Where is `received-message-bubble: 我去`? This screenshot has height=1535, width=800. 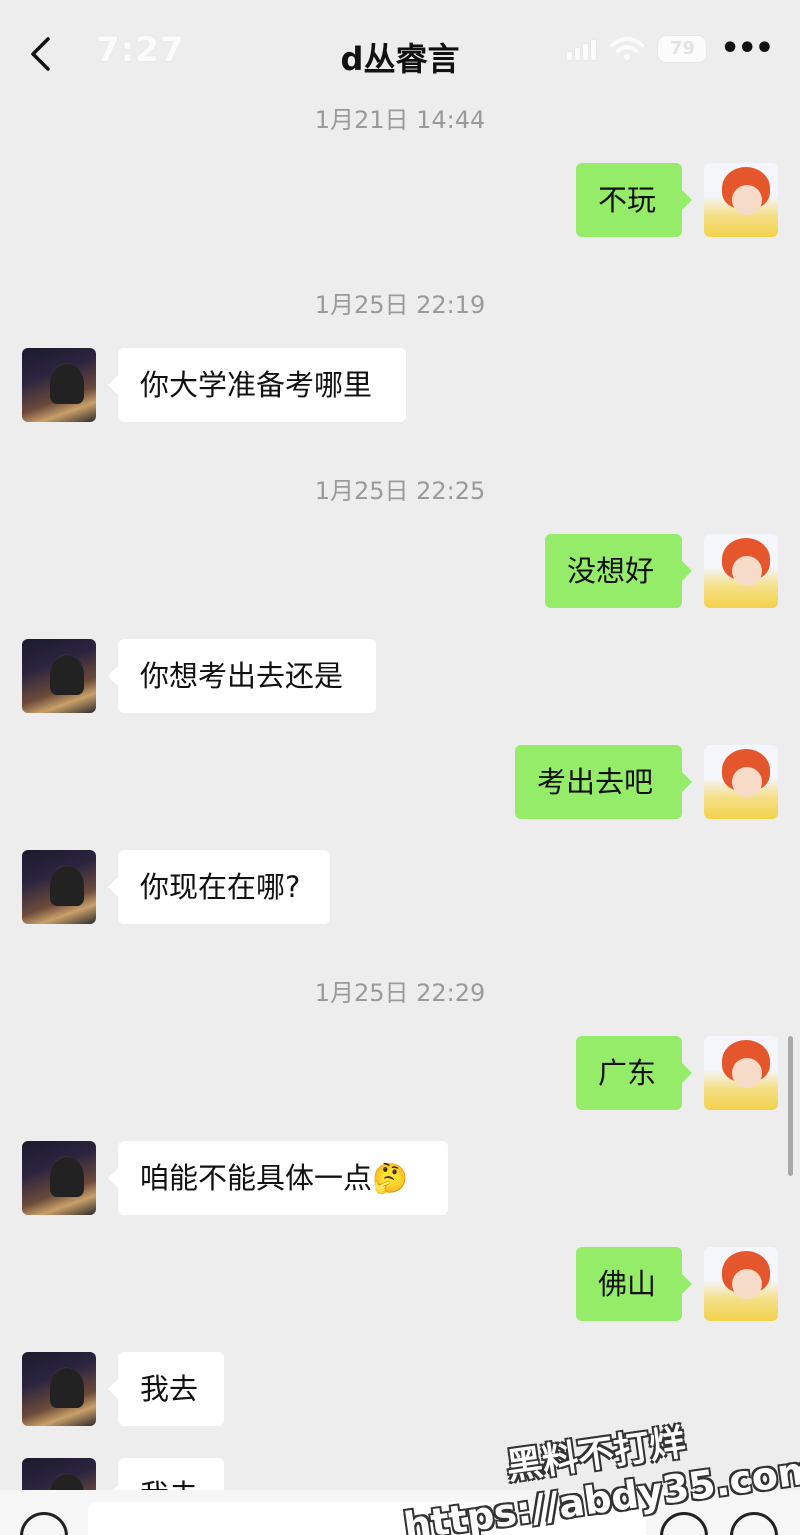
received-message-bubble: 我去 is located at coordinates (166, 1389).